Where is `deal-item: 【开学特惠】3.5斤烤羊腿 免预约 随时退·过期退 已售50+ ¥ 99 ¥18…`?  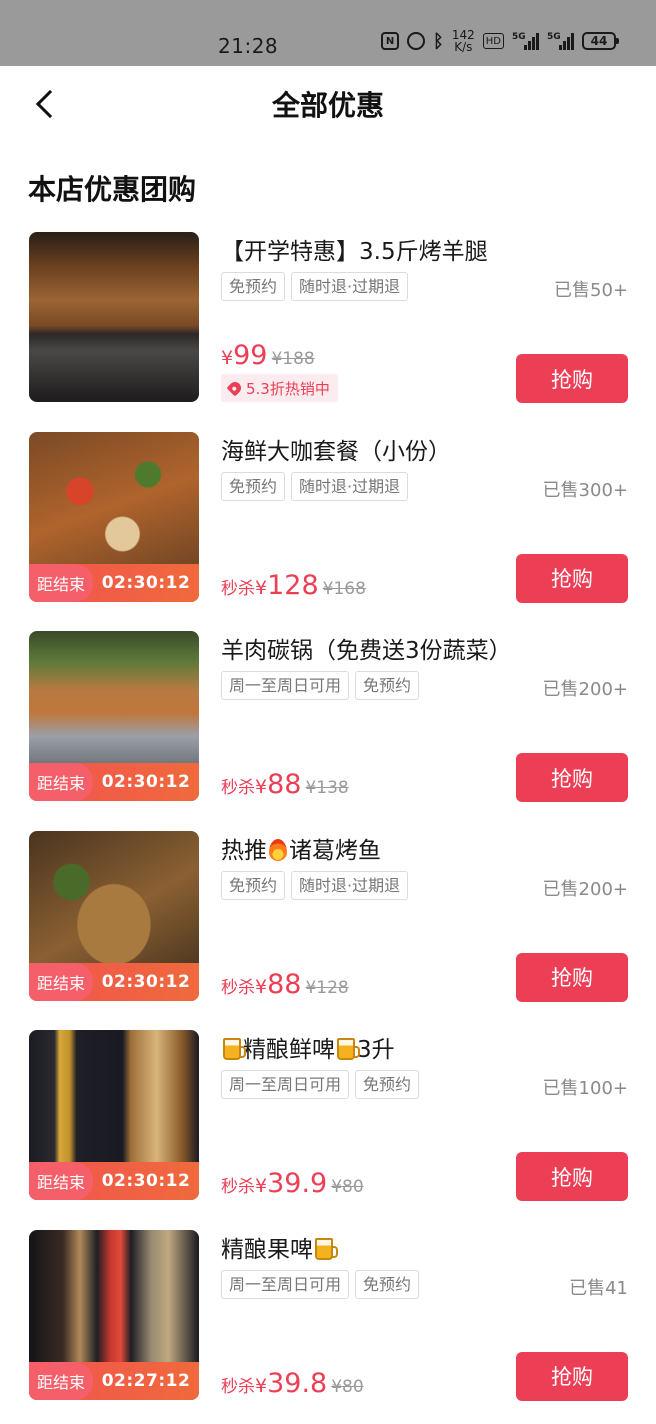
deal-item: 【开学特惠】3.5斤烤羊腿 免预约 随时退·过期退 已售50+ ¥ 99 ¥18… is located at coordinates (328, 332).